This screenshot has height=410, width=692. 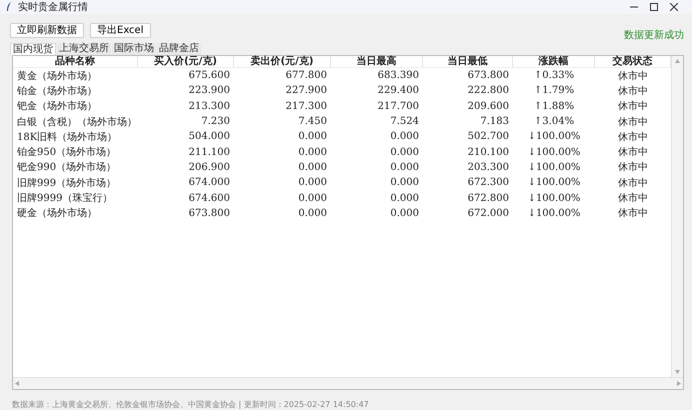 What do you see at coordinates (209, 152) in the screenshot?
I see `table-cell-text: 211.100` at bounding box center [209, 152].